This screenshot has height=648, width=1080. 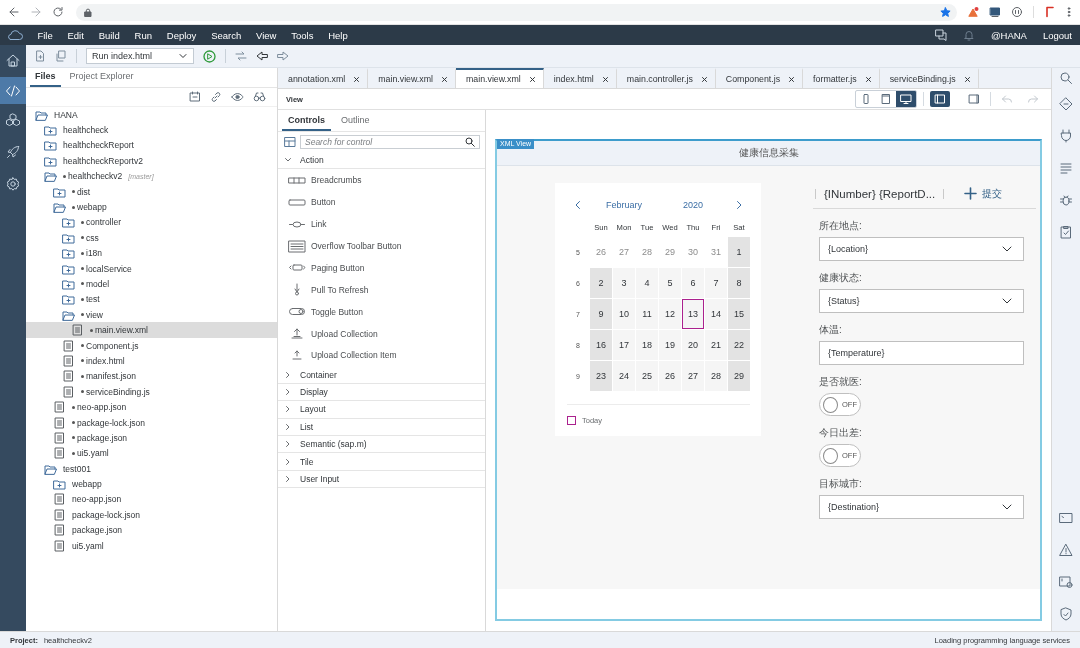 I want to click on menu-item: Help, so click(x=338, y=35).